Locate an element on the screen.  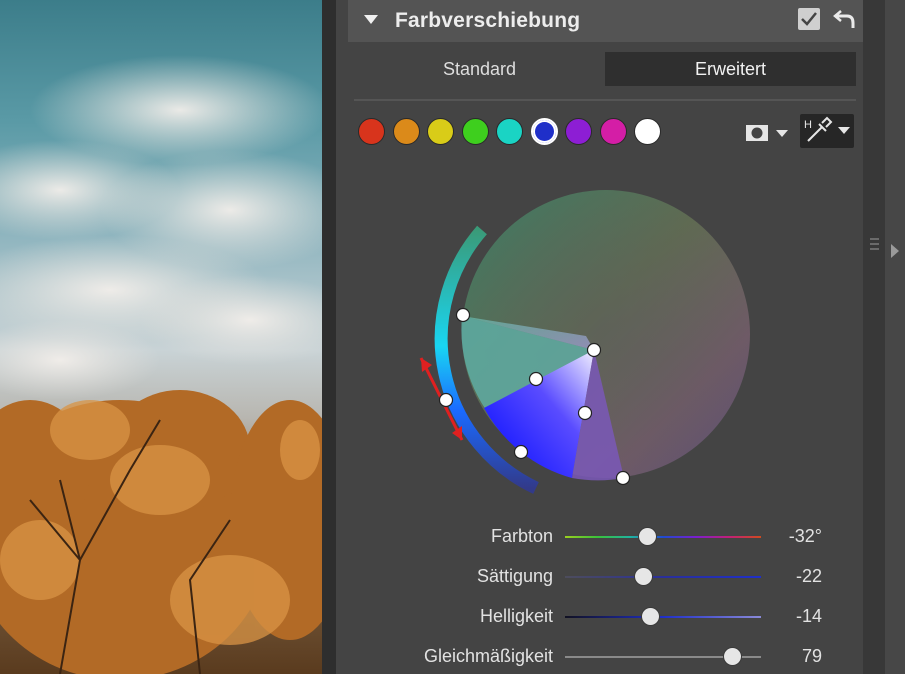
panel-title: Farbverschiebung is located at coordinates (488, 20).